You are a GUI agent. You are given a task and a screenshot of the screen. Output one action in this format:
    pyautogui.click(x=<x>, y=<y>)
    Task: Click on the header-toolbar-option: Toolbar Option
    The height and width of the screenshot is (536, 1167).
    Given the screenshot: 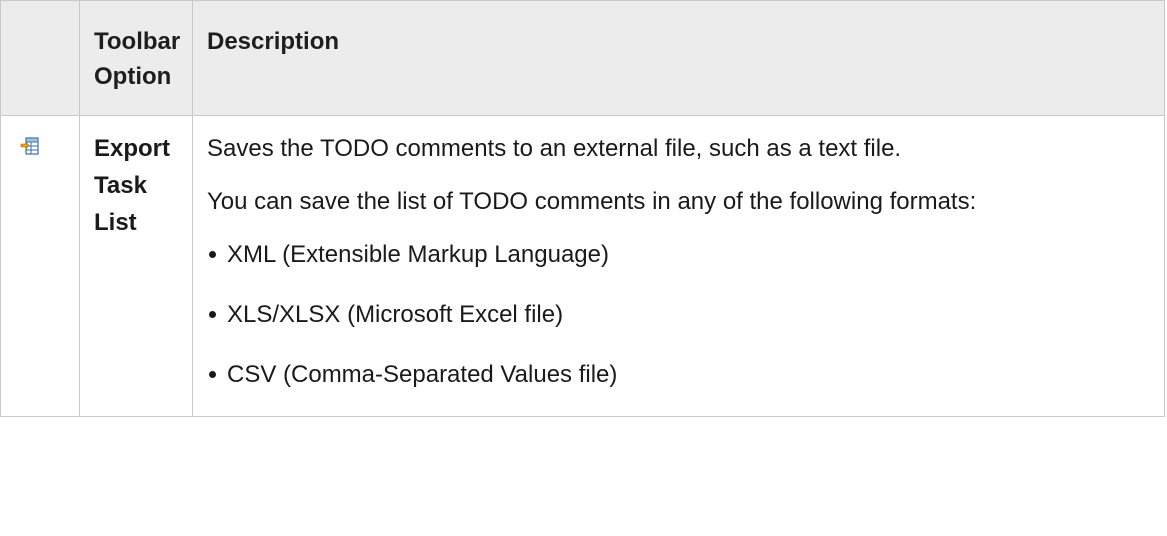 What is the action you would take?
    pyautogui.click(x=136, y=58)
    